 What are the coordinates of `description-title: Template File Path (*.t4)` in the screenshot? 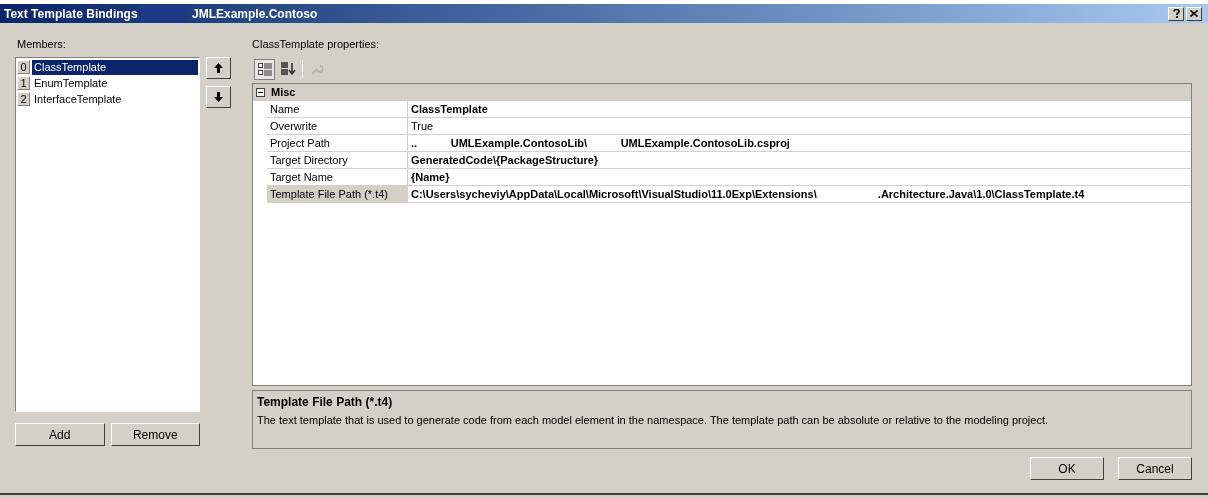 It's located at (325, 402).